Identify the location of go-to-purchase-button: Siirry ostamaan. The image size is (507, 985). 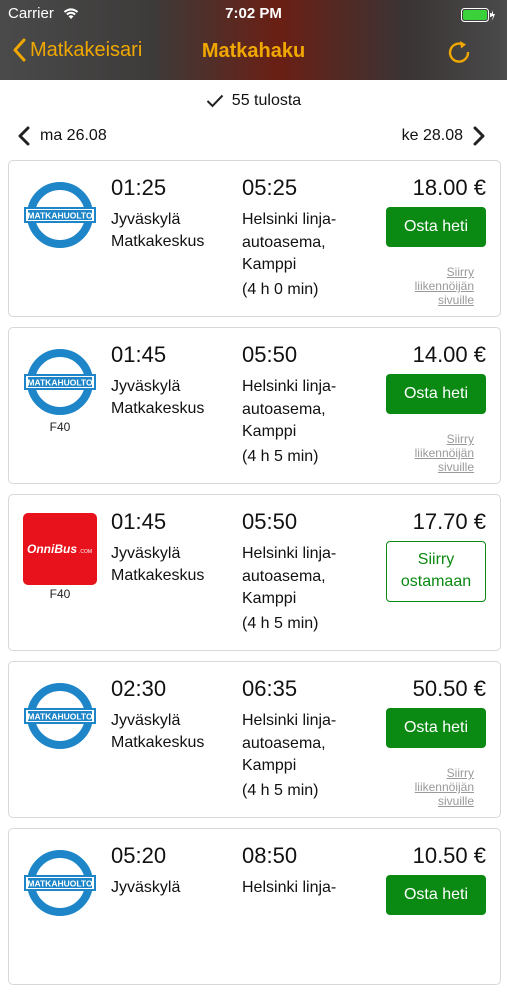
(436, 571).